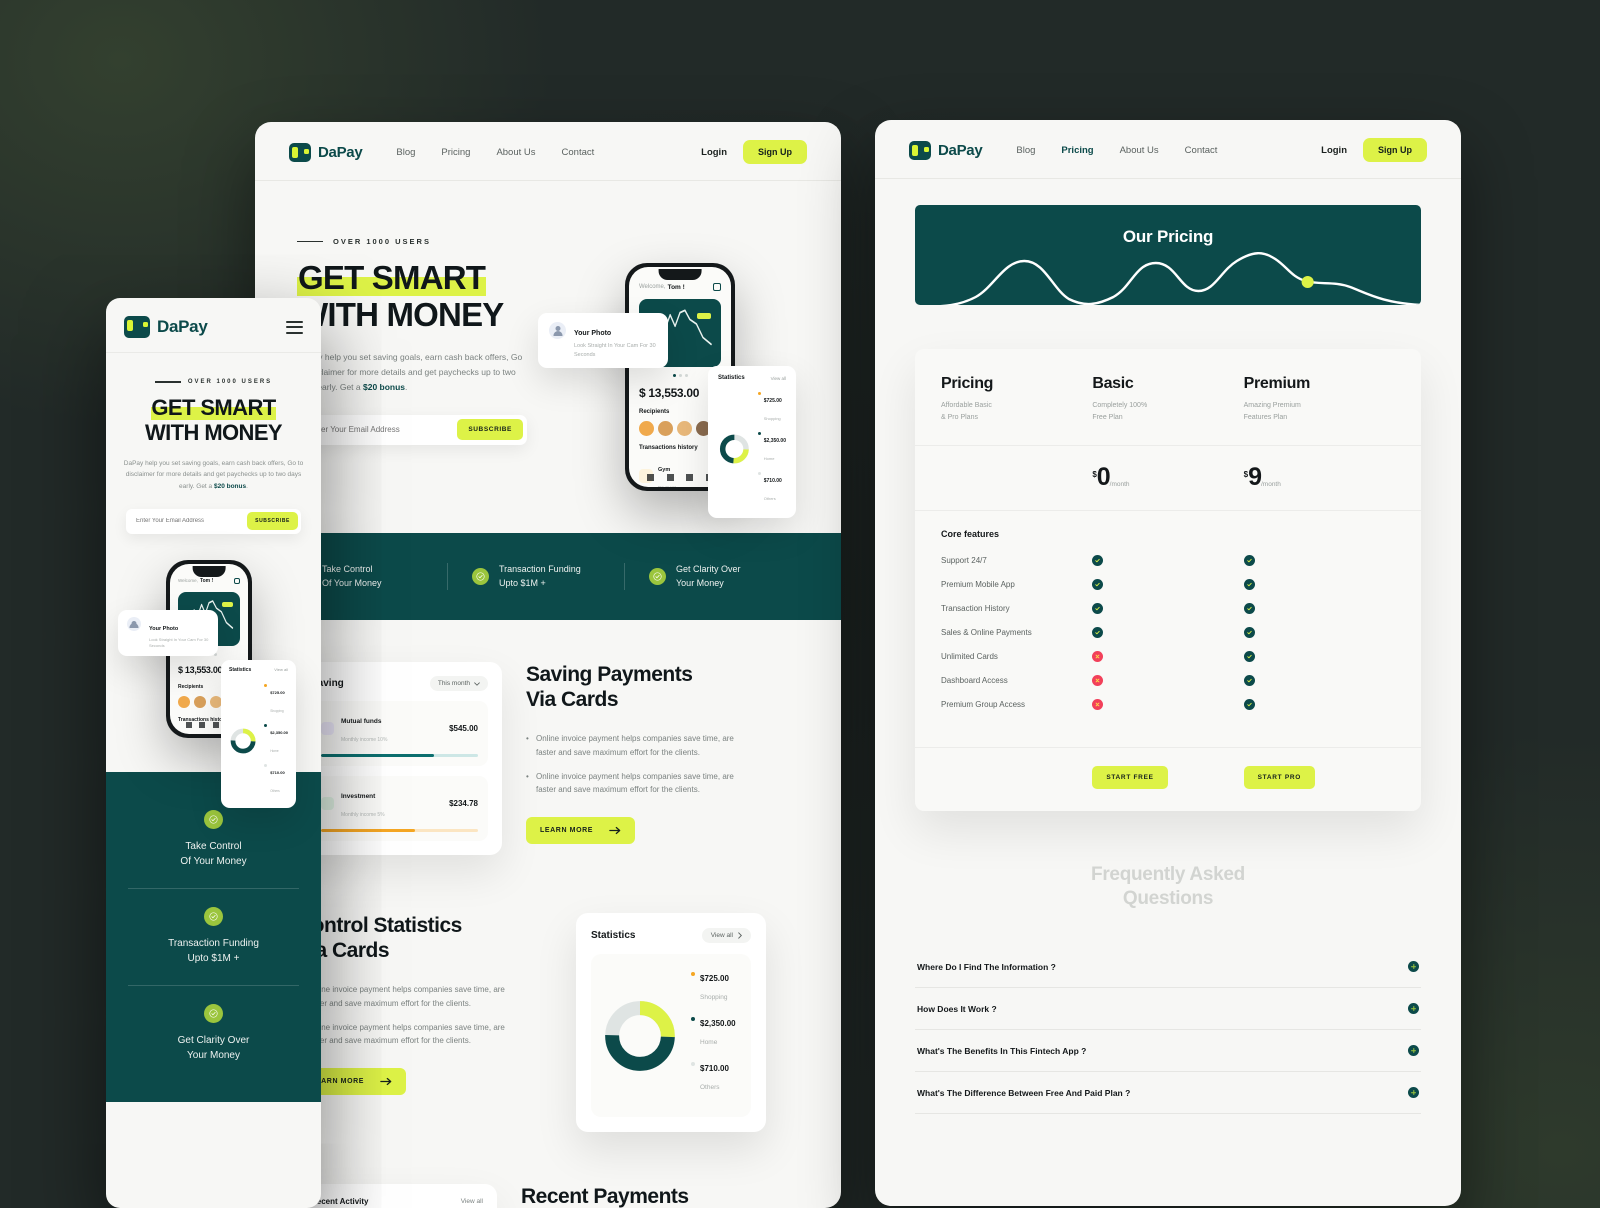 The height and width of the screenshot is (1208, 1600). I want to click on saving-row-amount: $545.00, so click(463, 728).